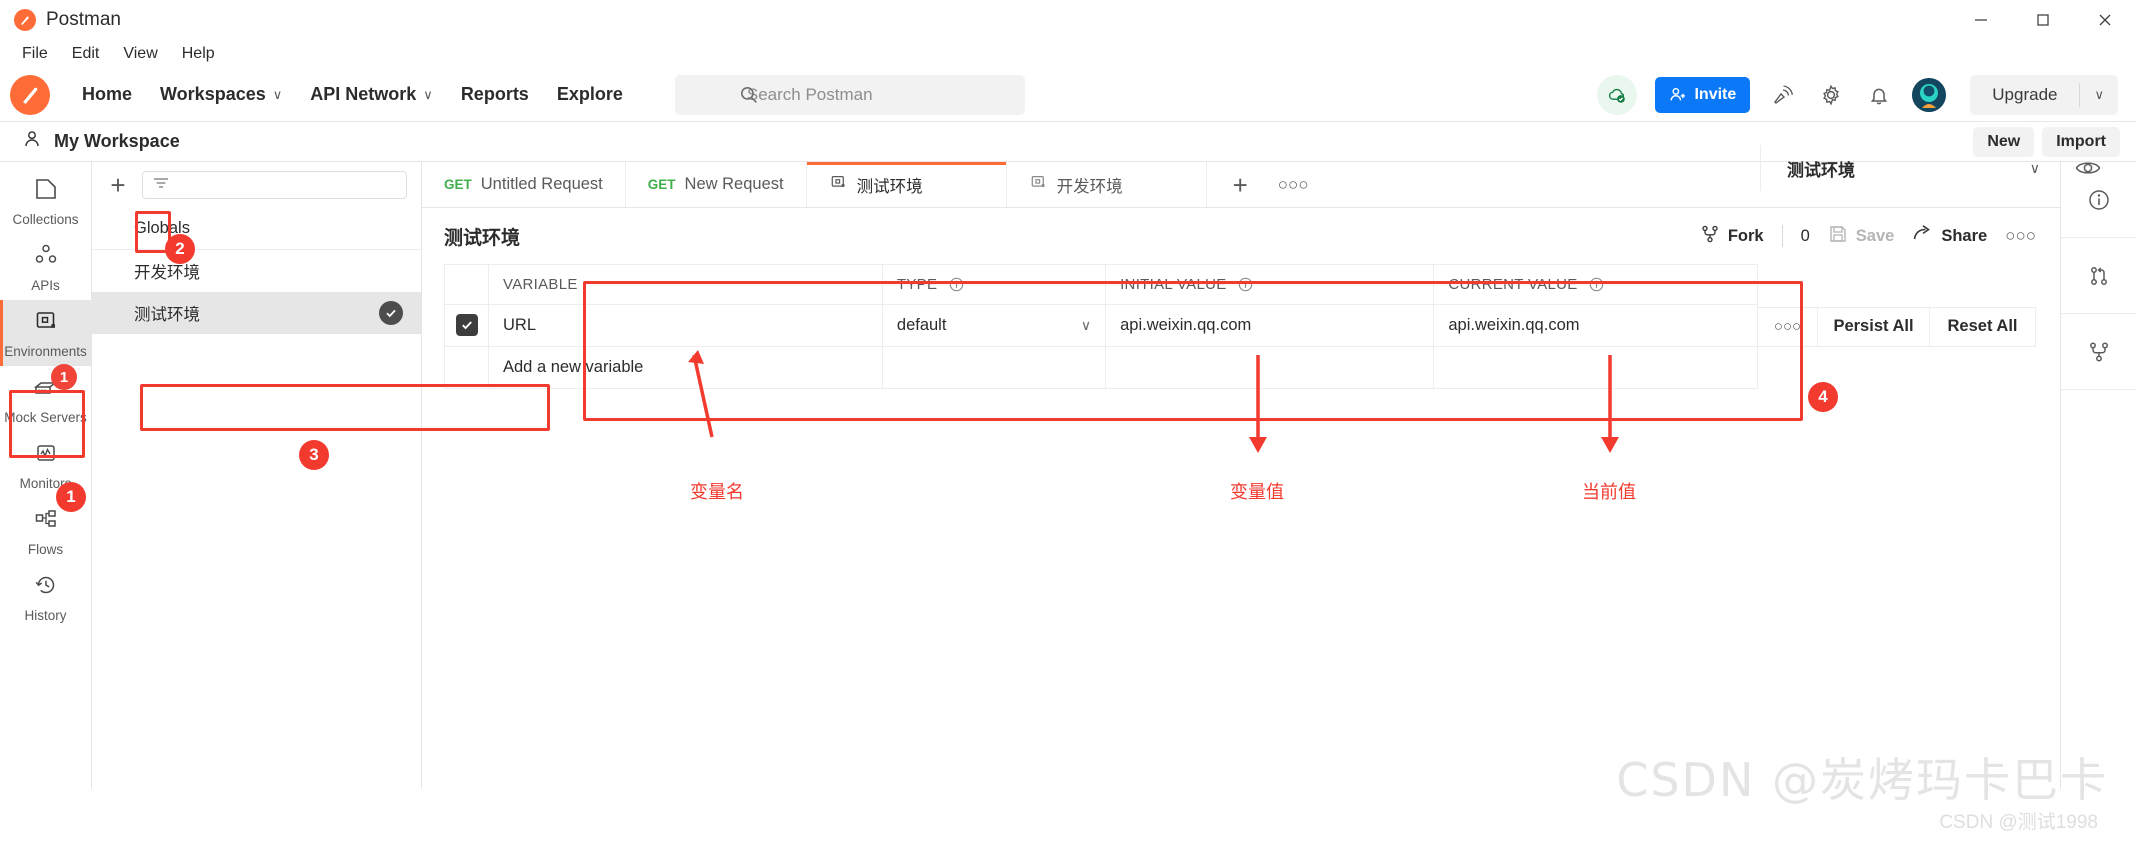 Image resolution: width=2136 pixels, height=854 pixels. What do you see at coordinates (46, 587) in the screenshot?
I see `history-icon` at bounding box center [46, 587].